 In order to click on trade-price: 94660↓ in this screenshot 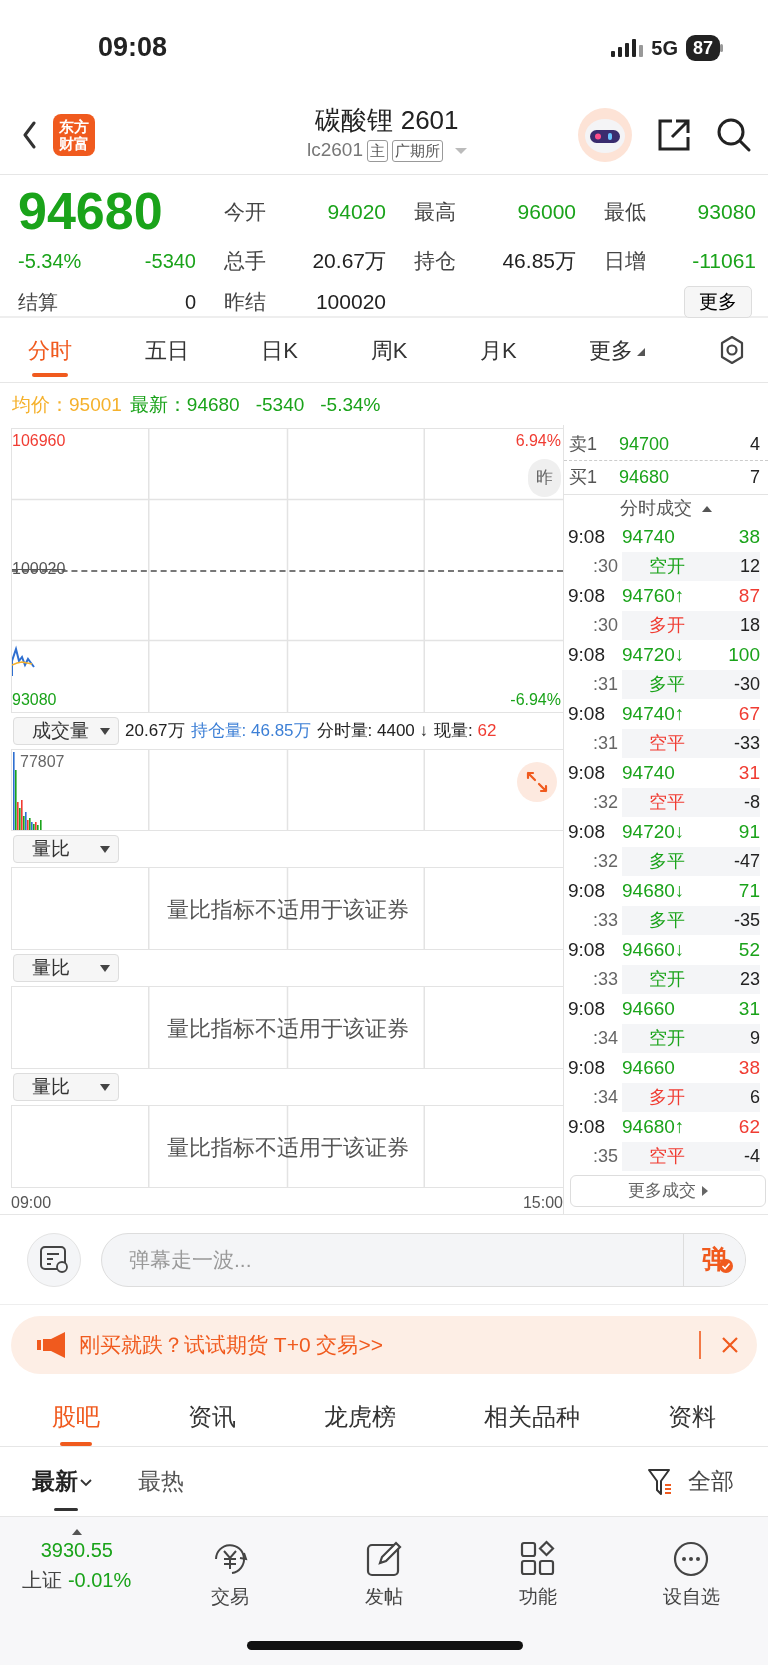, I will do `click(654, 949)`.